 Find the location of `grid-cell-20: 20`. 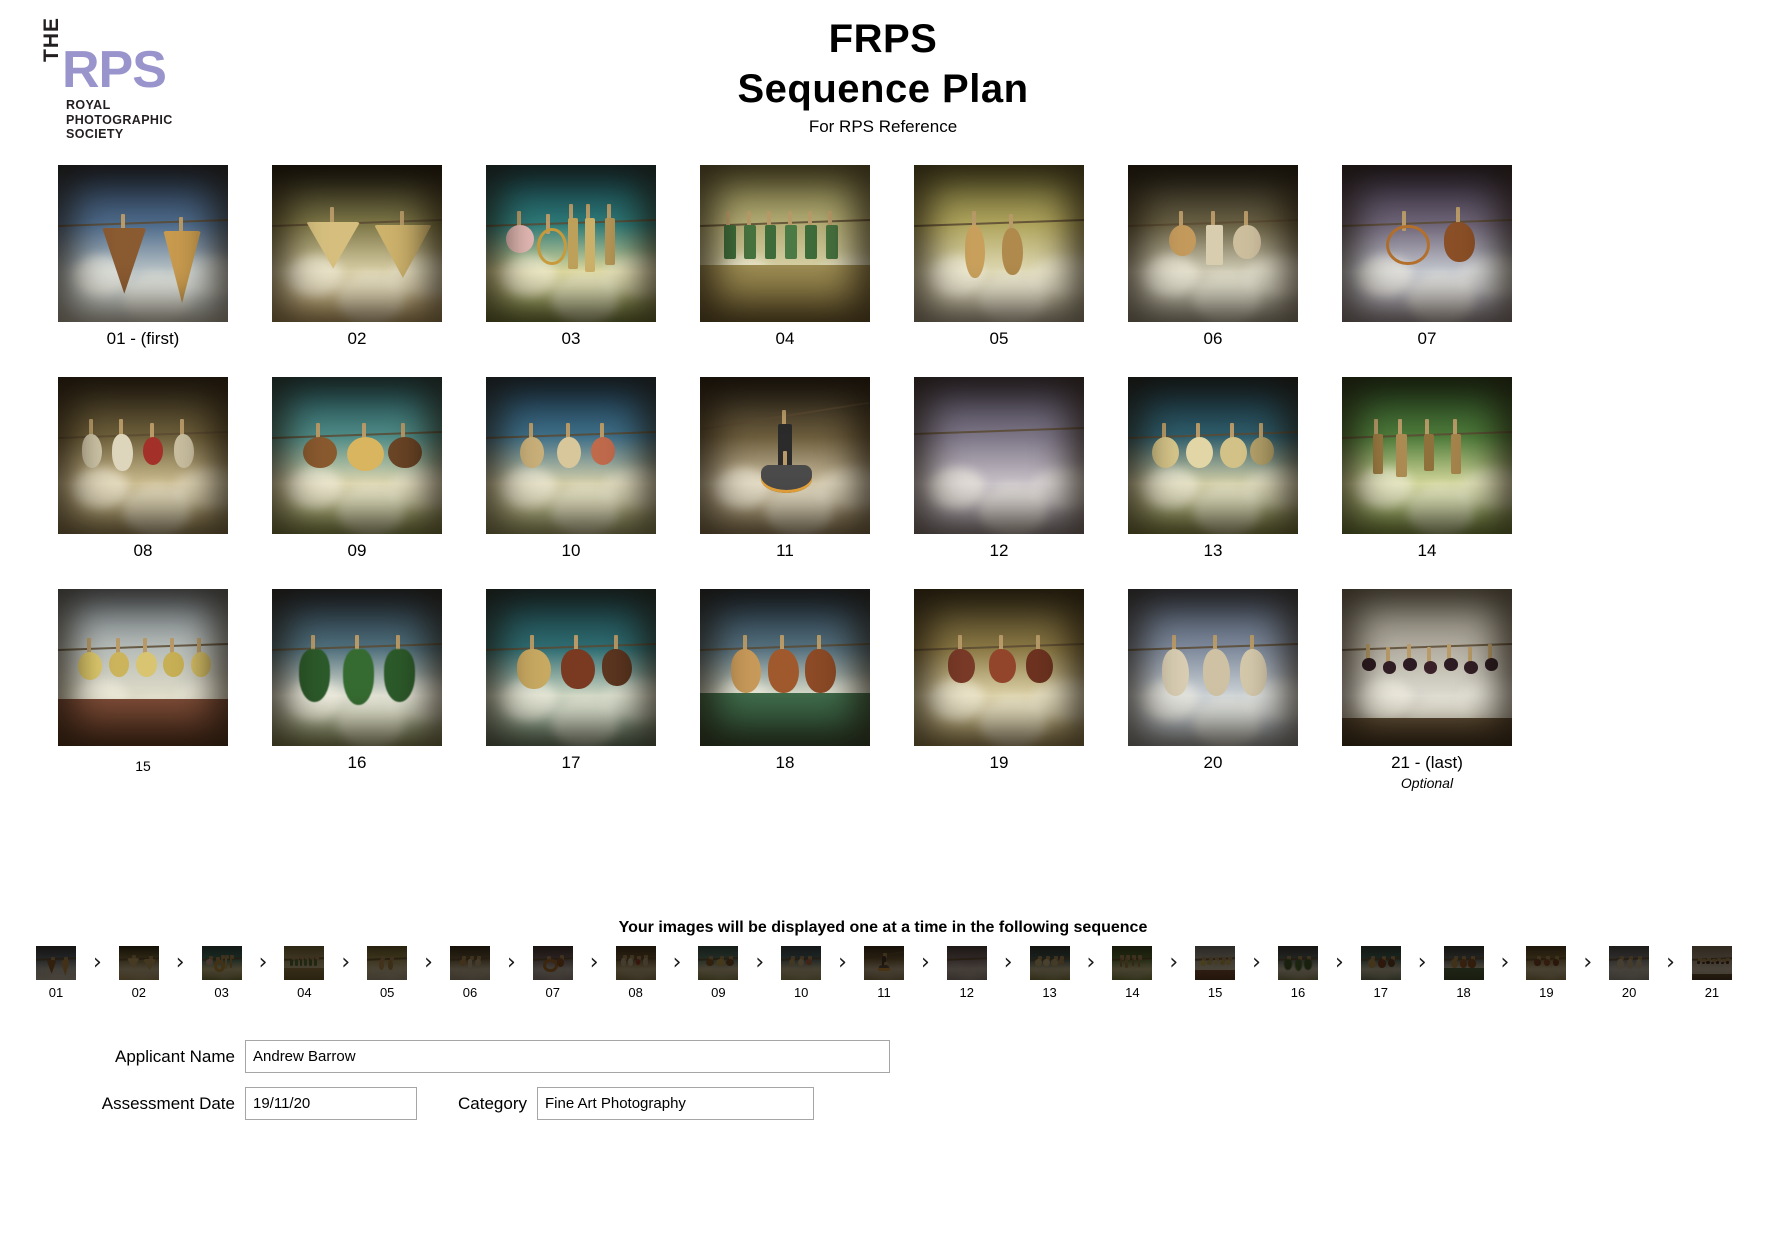

grid-cell-20: 20 is located at coordinates (1213, 695).